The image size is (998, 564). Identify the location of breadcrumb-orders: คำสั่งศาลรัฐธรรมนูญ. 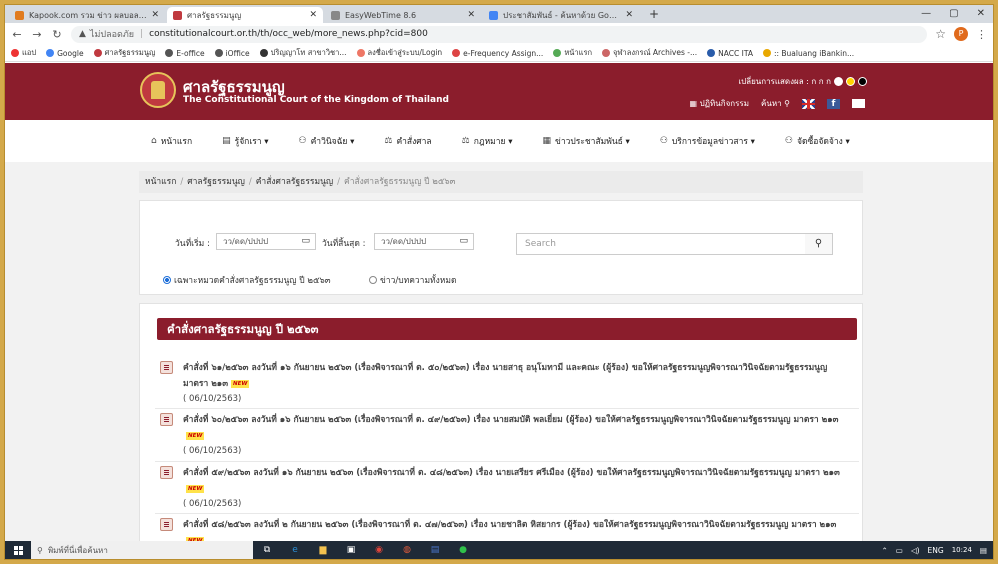
(294, 182).